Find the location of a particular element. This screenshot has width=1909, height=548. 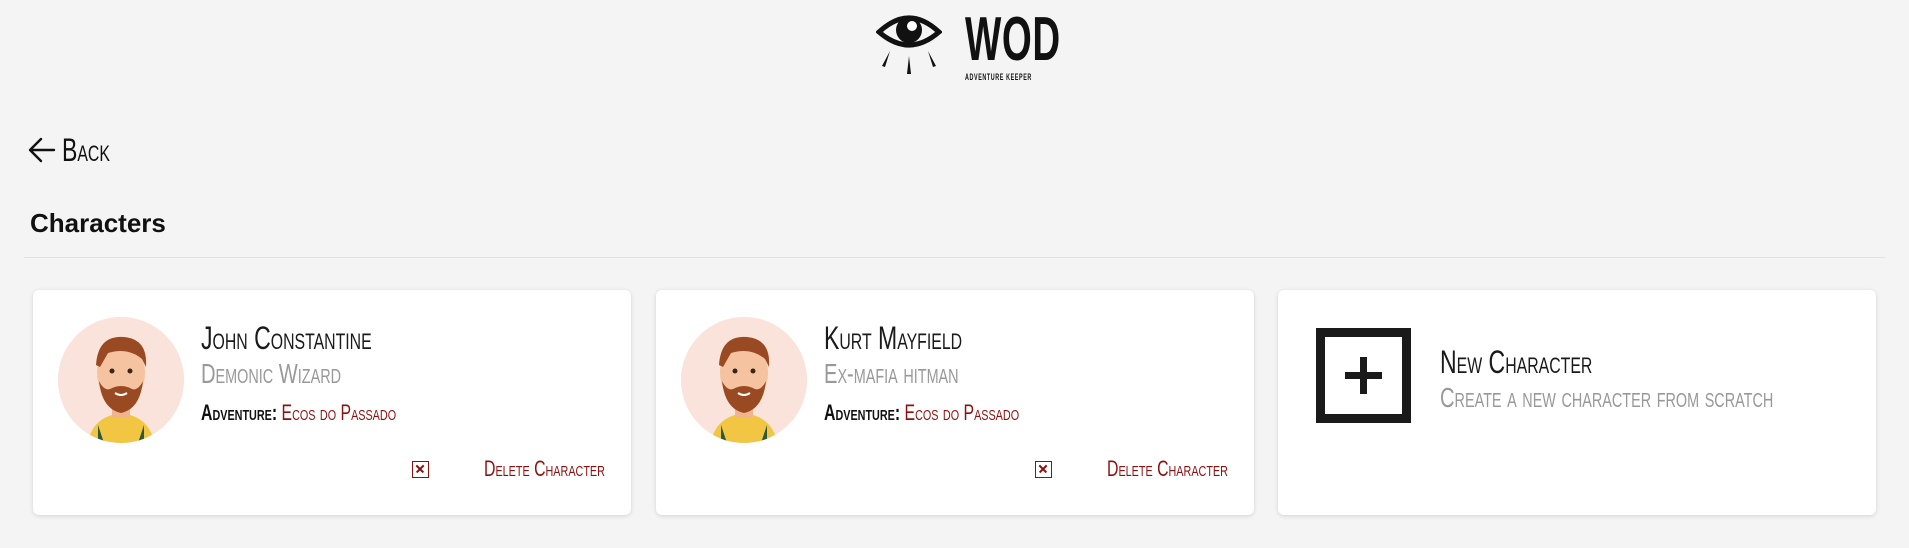

page-title: Characters is located at coordinates (98, 223).